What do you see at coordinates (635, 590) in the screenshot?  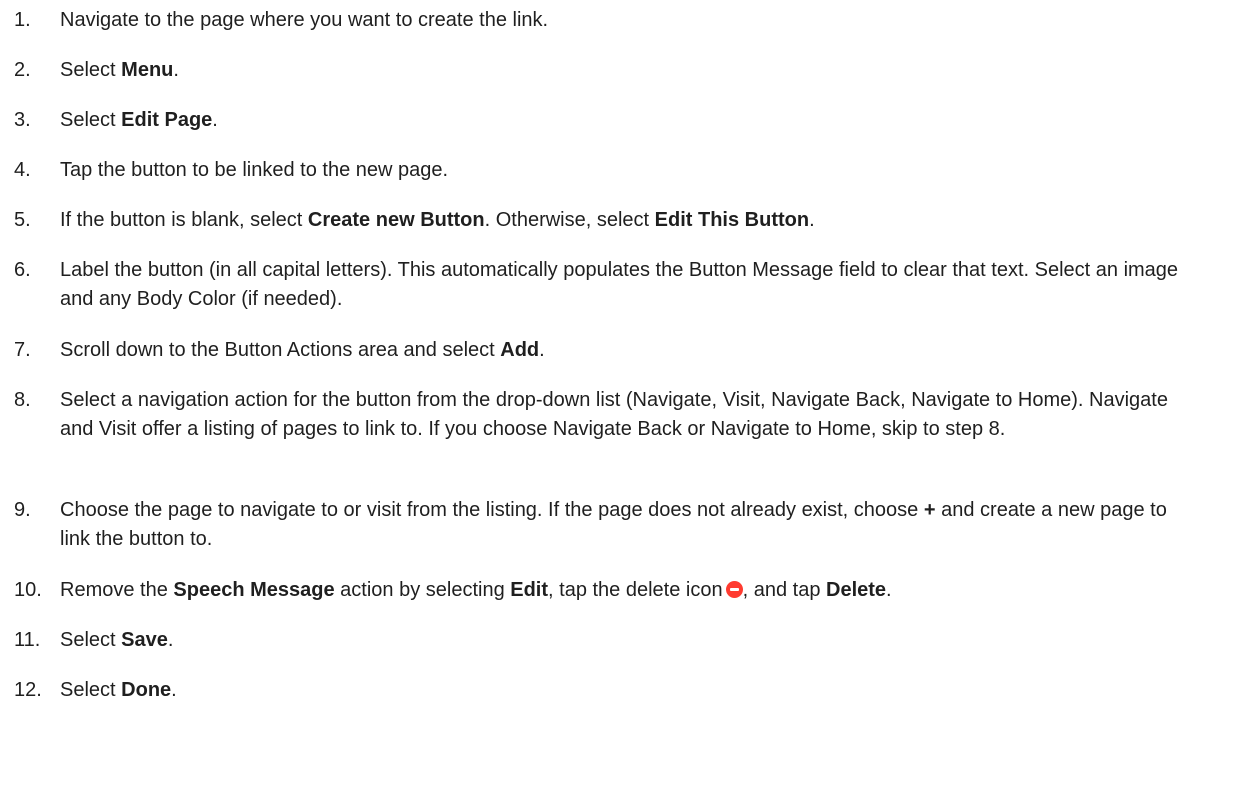 I see `text-segment: , tap the delete icon` at bounding box center [635, 590].